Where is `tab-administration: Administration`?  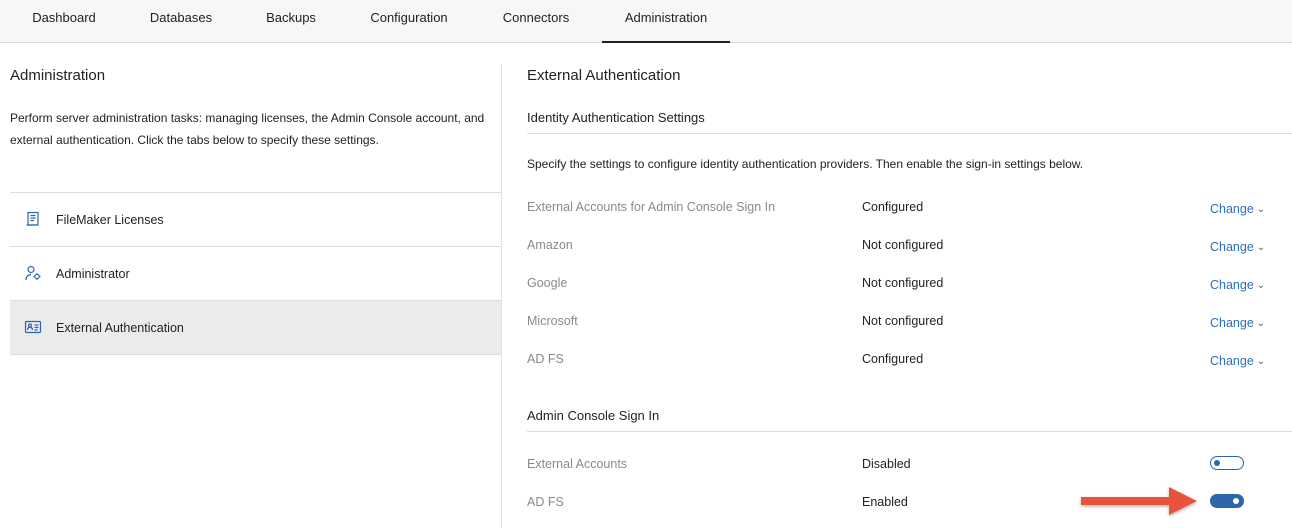
tab-administration: Administration is located at coordinates (666, 21).